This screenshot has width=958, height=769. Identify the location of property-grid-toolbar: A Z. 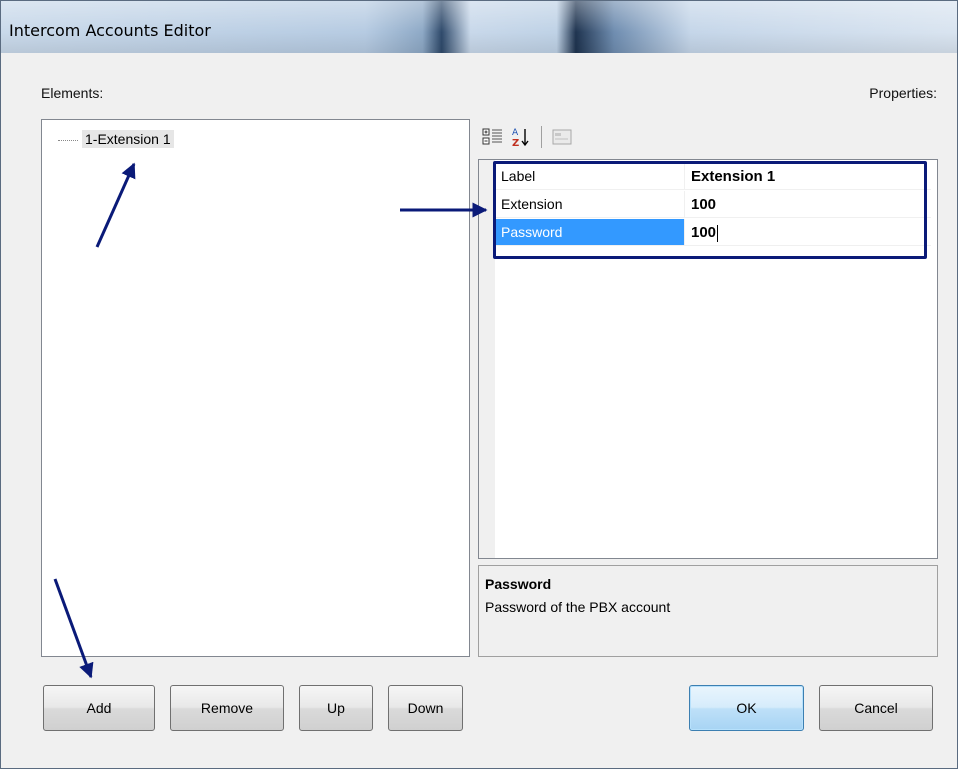
(527, 137).